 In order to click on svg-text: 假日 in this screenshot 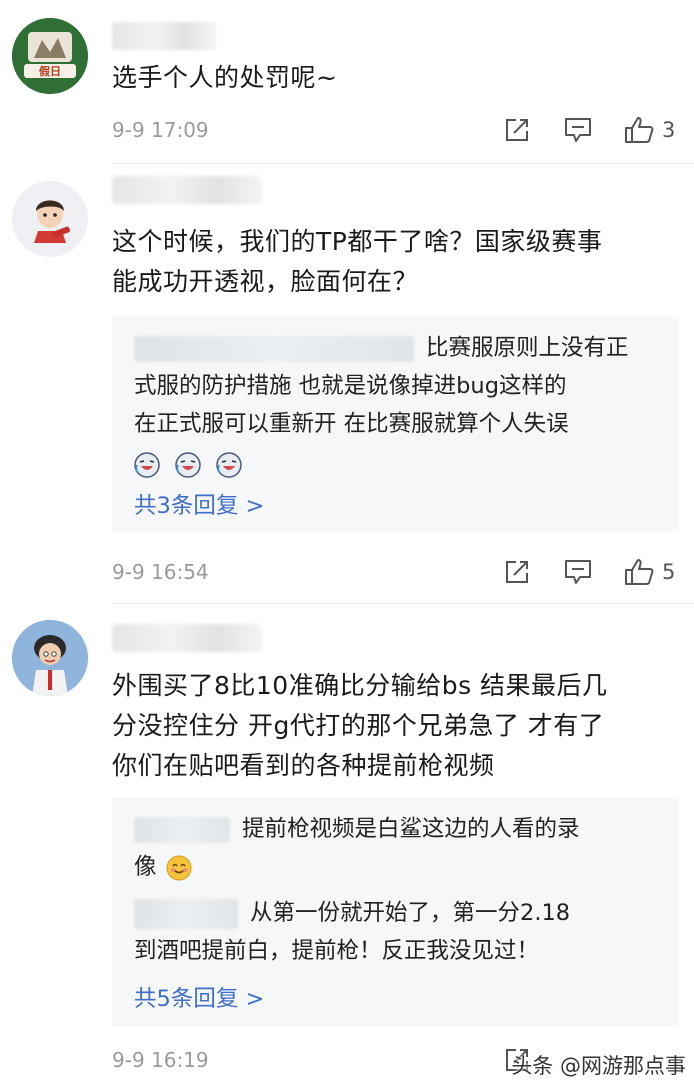, I will do `click(50, 71)`.